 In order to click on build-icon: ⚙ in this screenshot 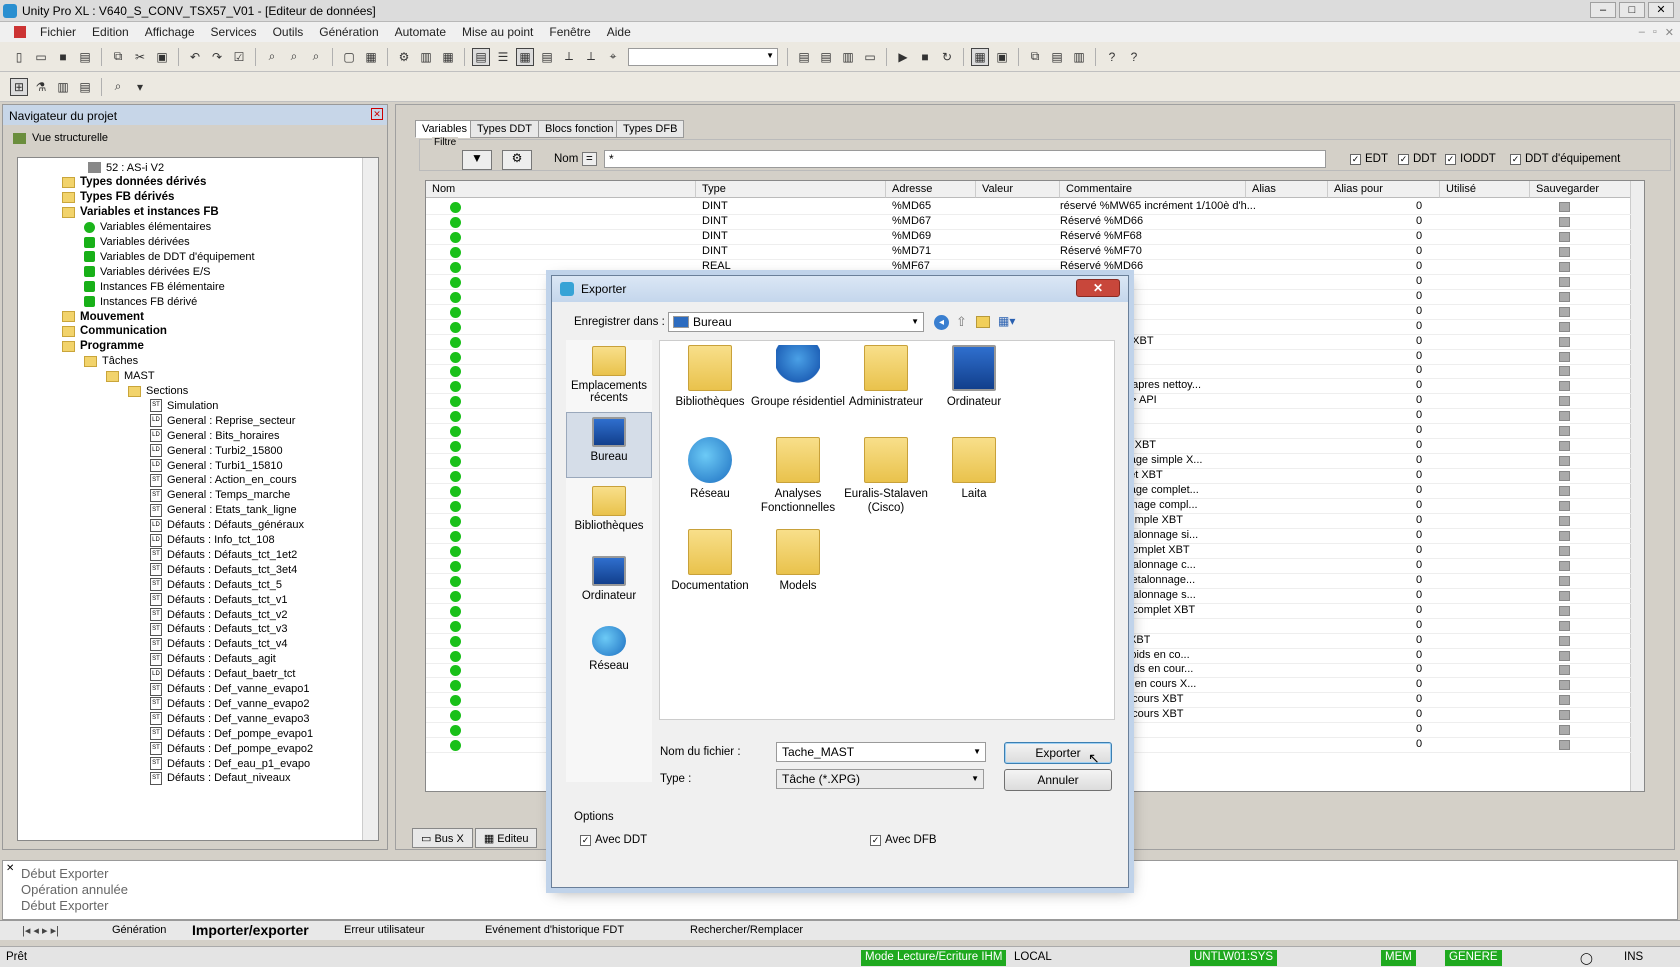, I will do `click(404, 57)`.